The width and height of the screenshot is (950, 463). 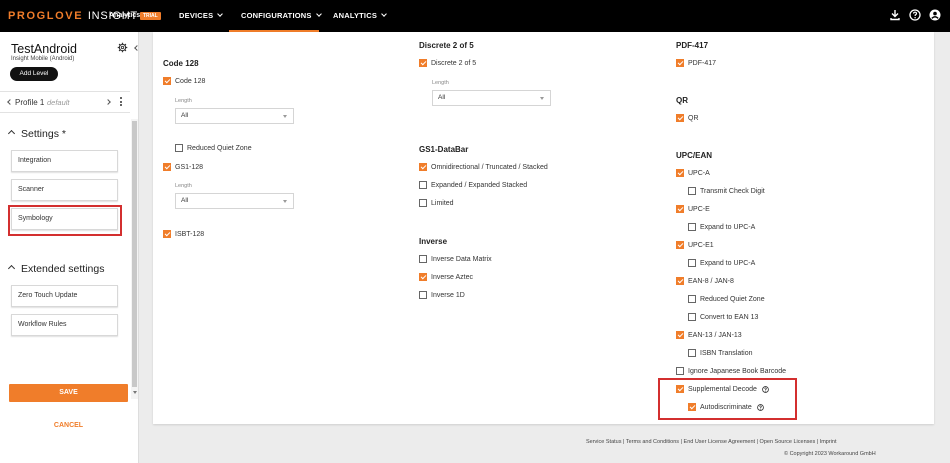 I want to click on reduced-quiet-zone-checkbox: Reduced Quiet Zone, so click(x=213, y=148).